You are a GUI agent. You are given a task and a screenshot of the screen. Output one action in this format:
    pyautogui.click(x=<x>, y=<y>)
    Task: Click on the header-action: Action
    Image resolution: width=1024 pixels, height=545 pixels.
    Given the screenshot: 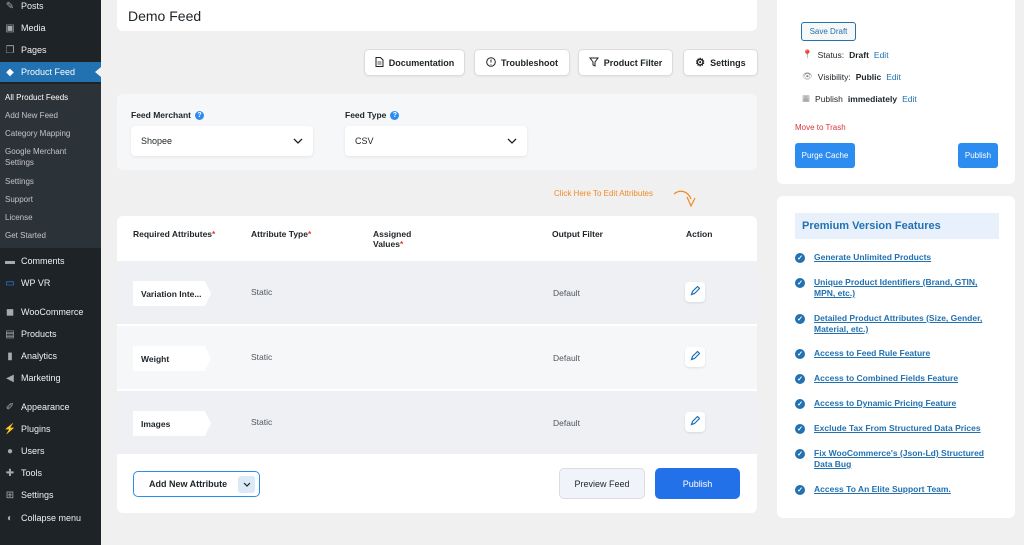 What is the action you would take?
    pyautogui.click(x=699, y=234)
    